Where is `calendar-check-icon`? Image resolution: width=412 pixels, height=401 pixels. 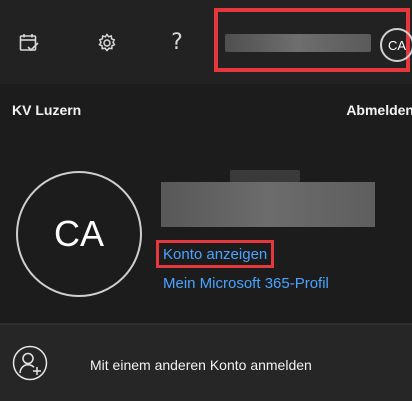
calendar-check-icon is located at coordinates (29, 43).